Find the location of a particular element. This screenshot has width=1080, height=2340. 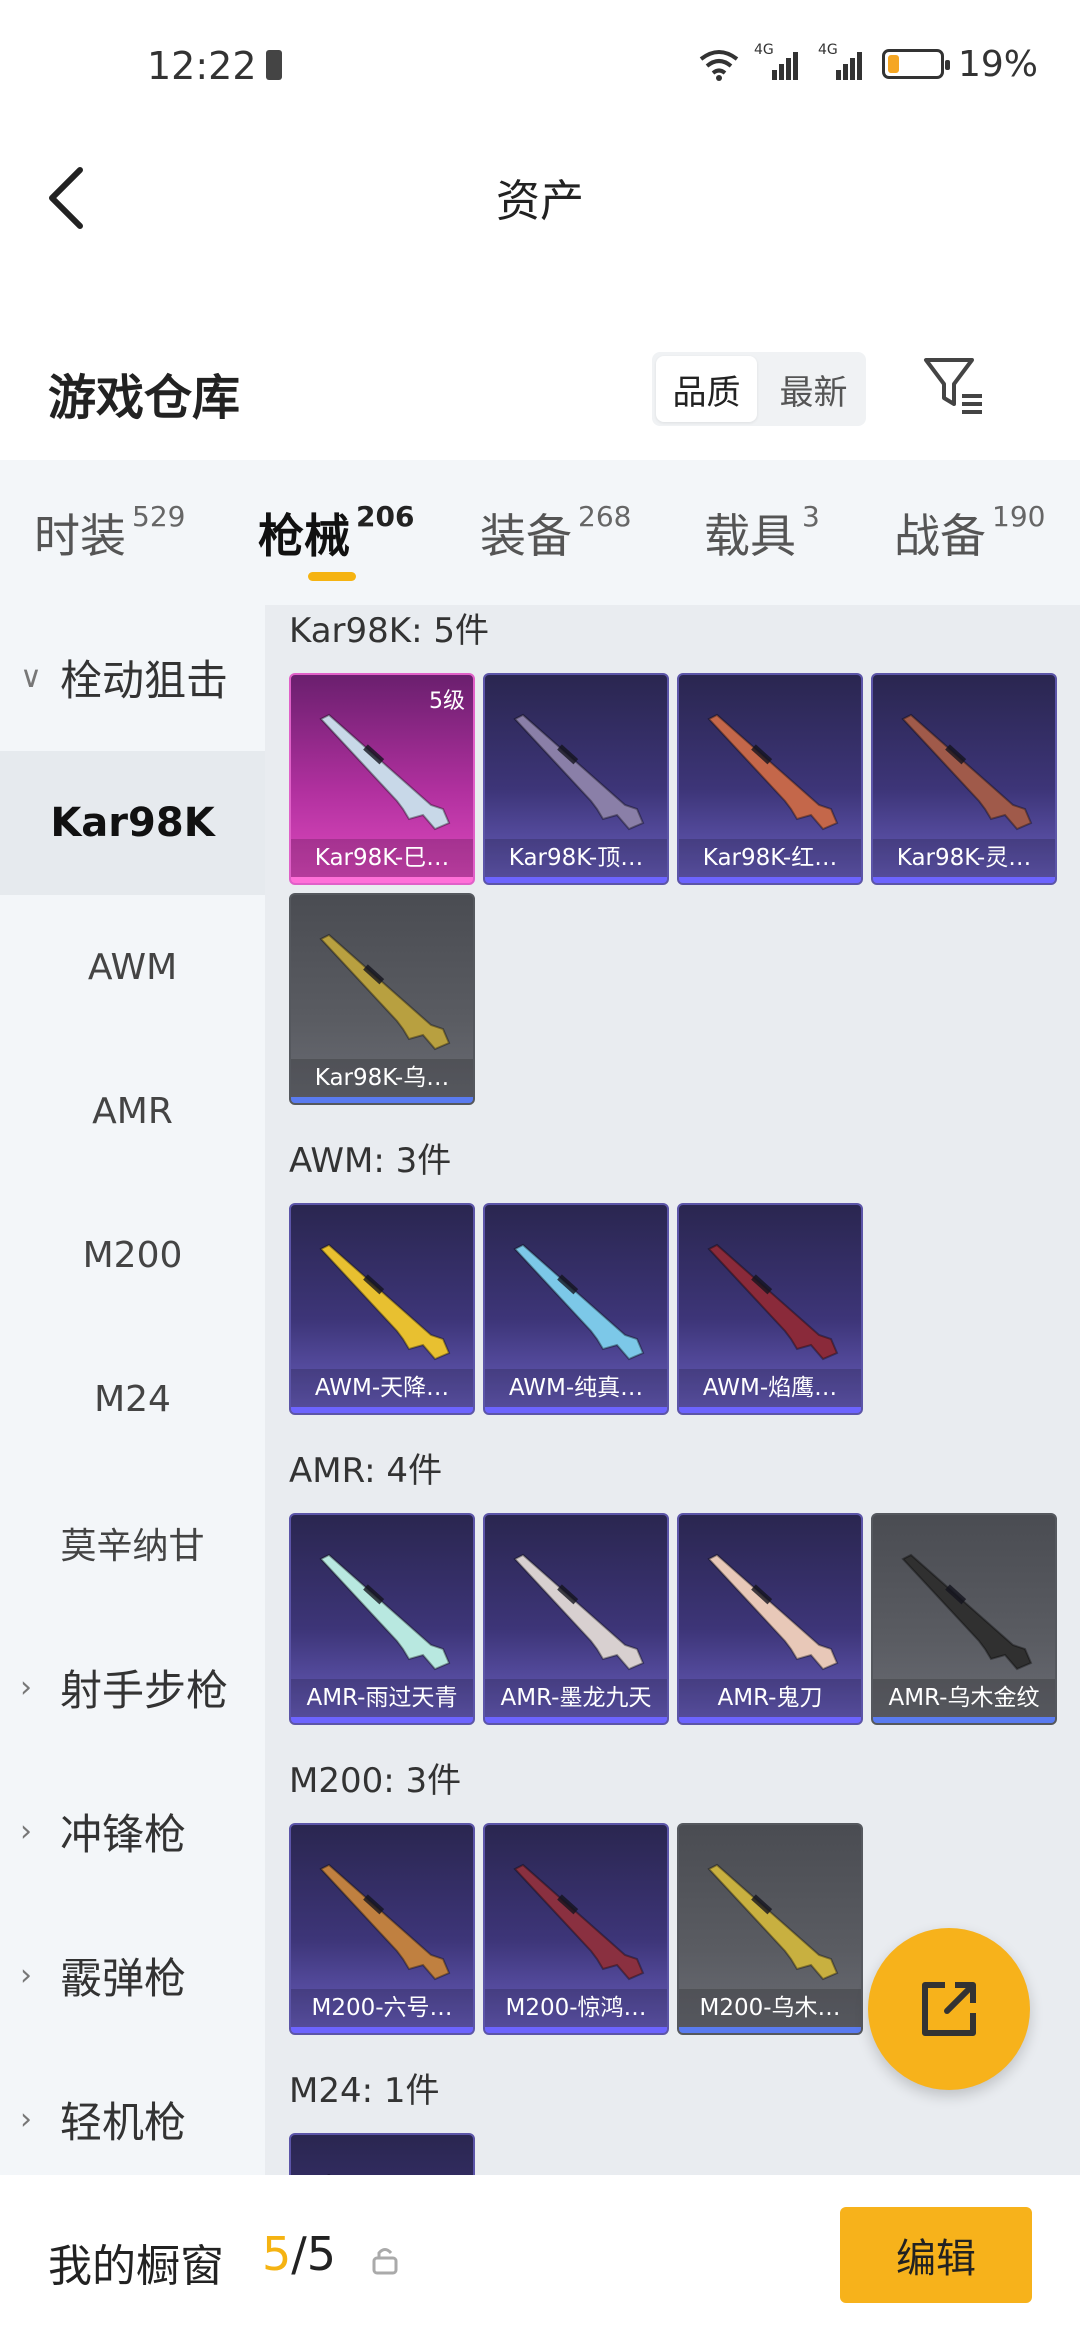

warehouse-title: 游戏仓库 is located at coordinates (144, 398).